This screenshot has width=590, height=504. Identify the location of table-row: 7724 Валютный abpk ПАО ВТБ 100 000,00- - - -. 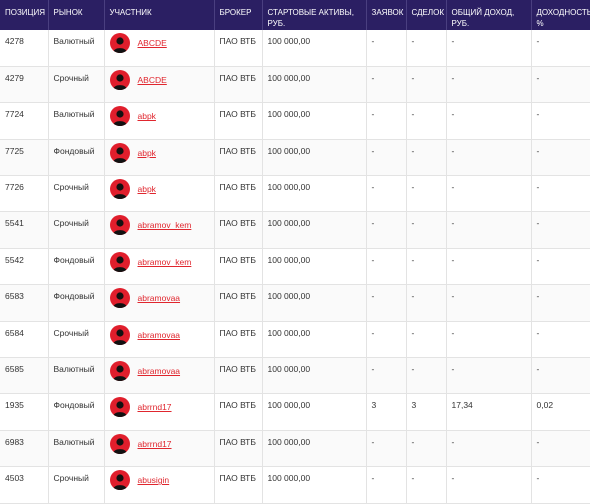
(295, 121).